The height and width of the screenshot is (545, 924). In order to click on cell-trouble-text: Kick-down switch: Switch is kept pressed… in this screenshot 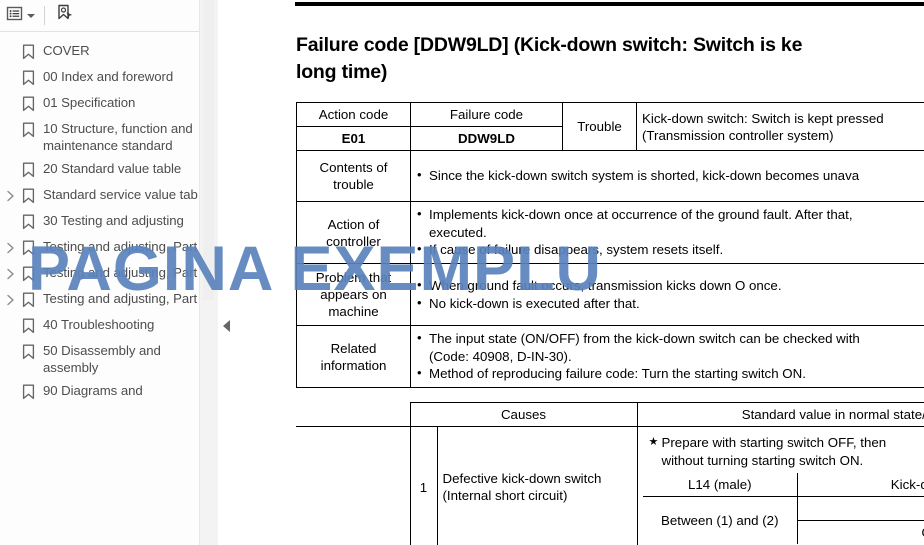, I will do `click(780, 126)`.